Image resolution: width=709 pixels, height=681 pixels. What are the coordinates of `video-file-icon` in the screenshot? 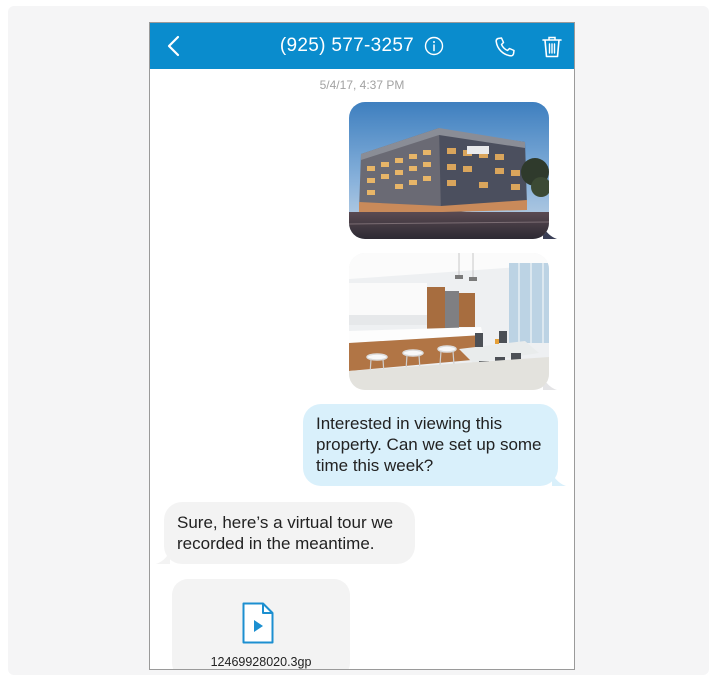 It's located at (258, 623).